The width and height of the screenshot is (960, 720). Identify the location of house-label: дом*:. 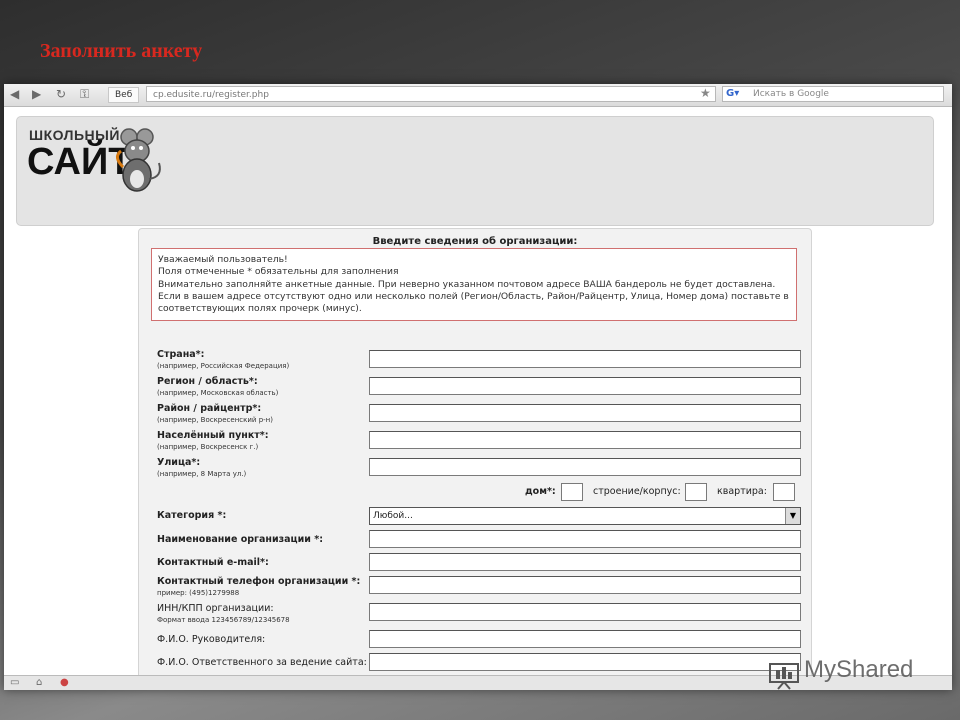
(540, 491).